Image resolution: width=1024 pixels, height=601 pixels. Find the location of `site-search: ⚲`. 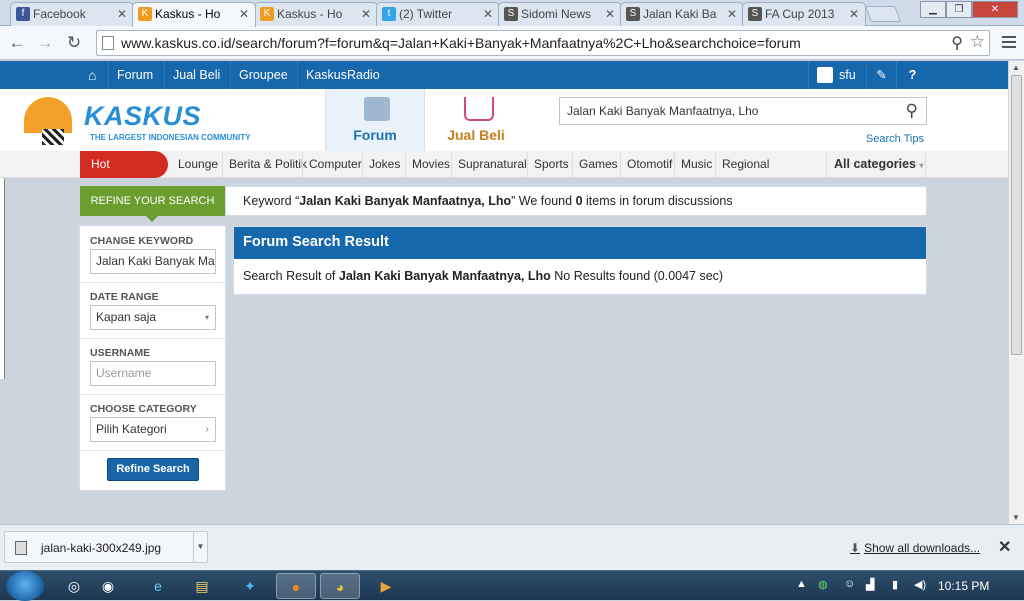

site-search: ⚲ is located at coordinates (743, 111).